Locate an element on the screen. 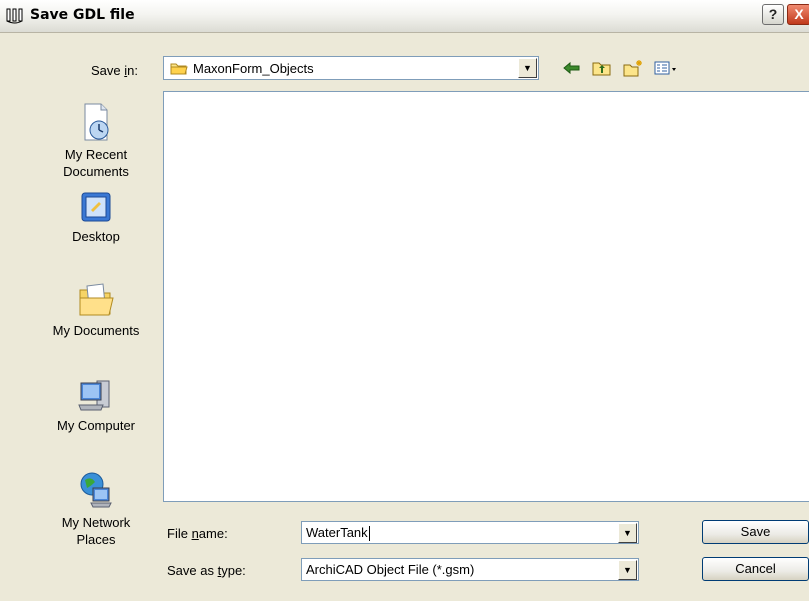 The height and width of the screenshot is (601, 809). network-places-icon is located at coordinates (96, 490).